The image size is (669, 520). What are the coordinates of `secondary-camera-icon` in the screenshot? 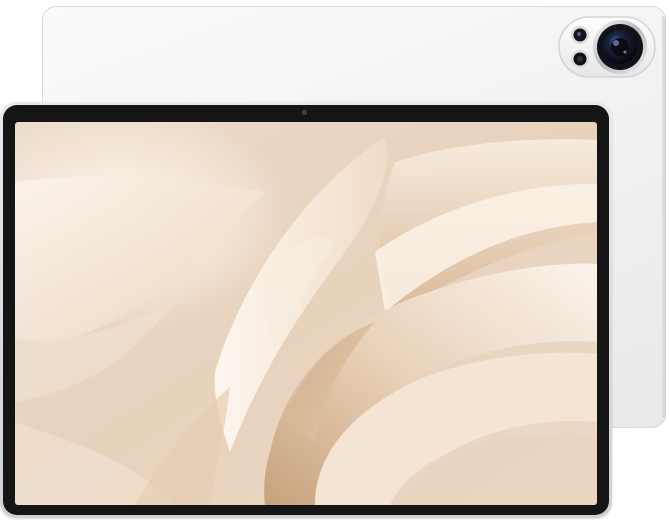 It's located at (580, 35).